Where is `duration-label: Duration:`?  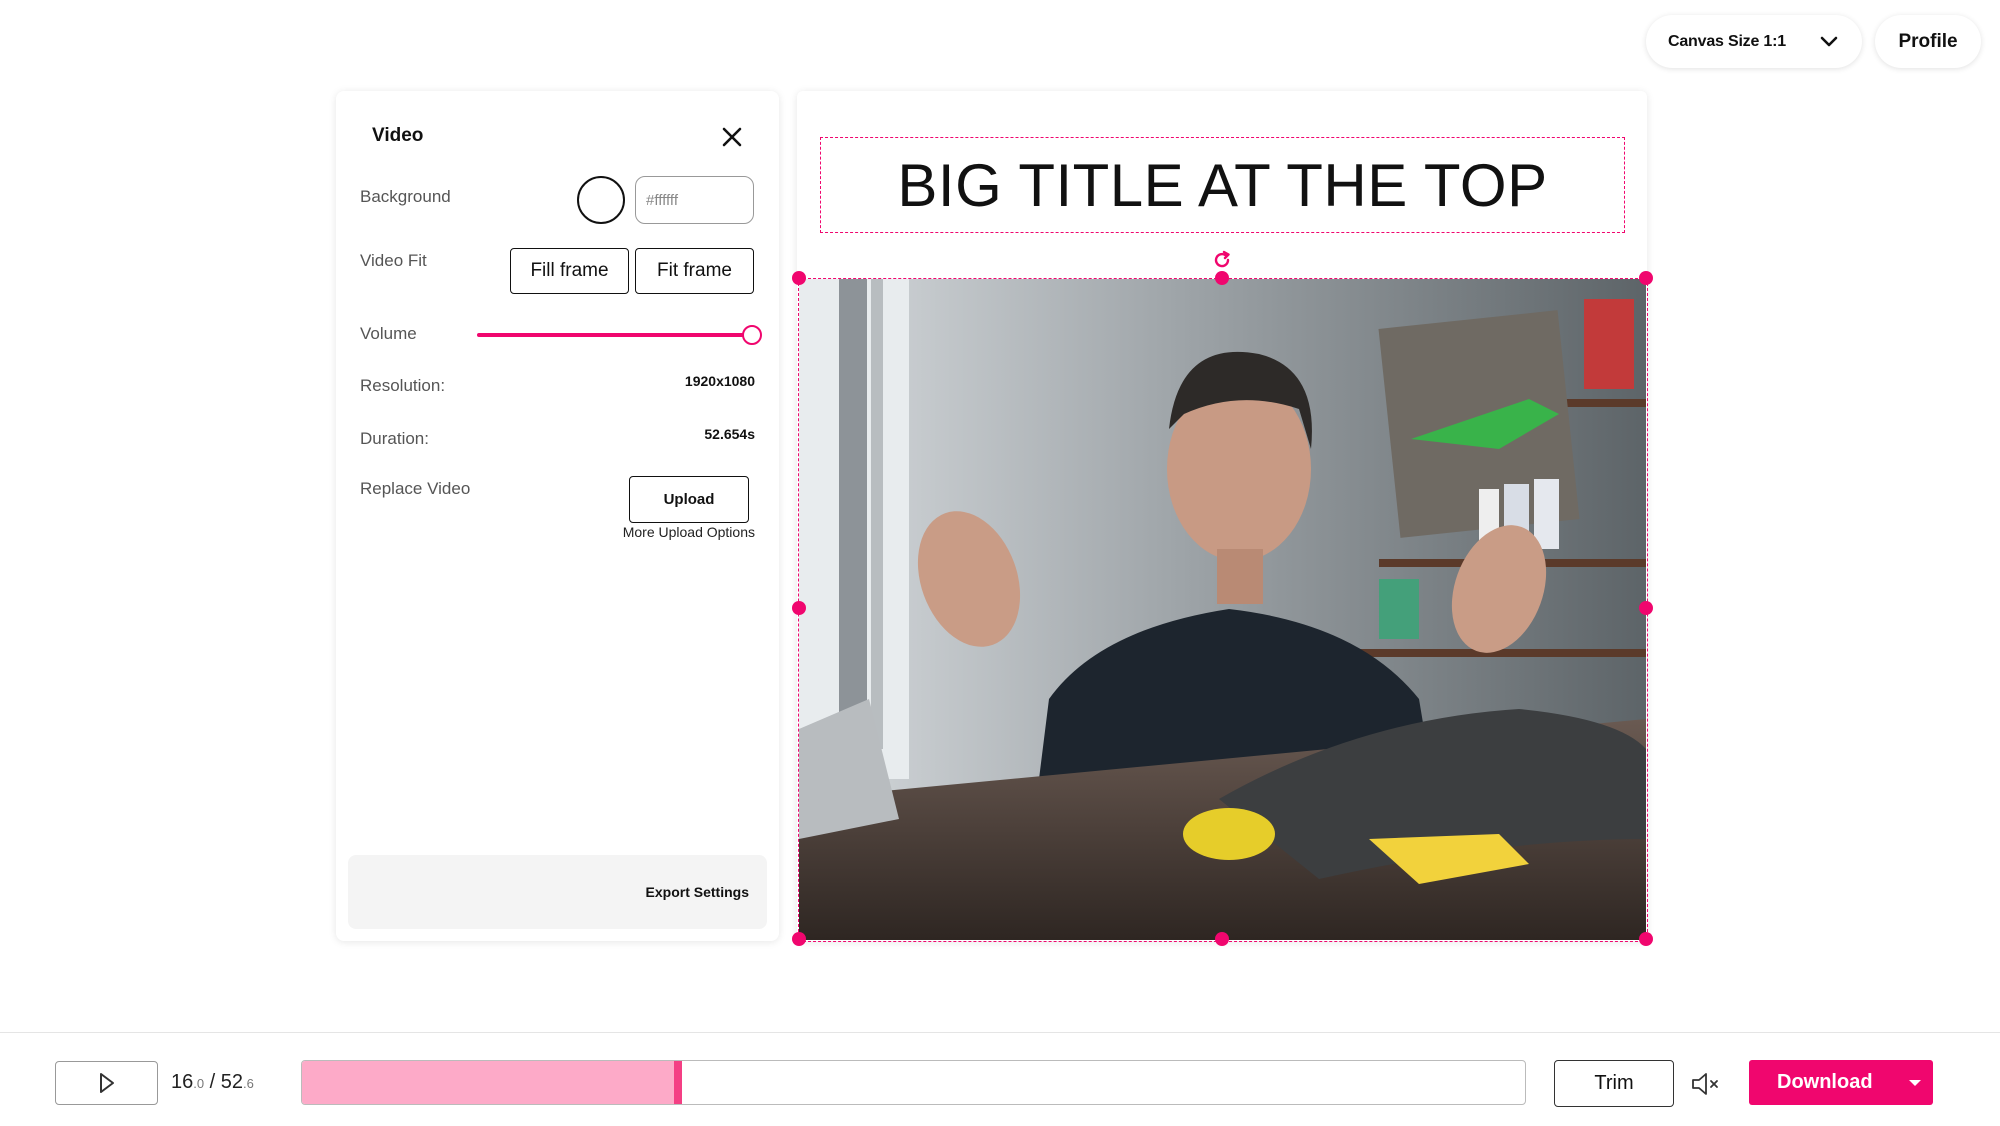
duration-label: Duration: is located at coordinates (394, 438).